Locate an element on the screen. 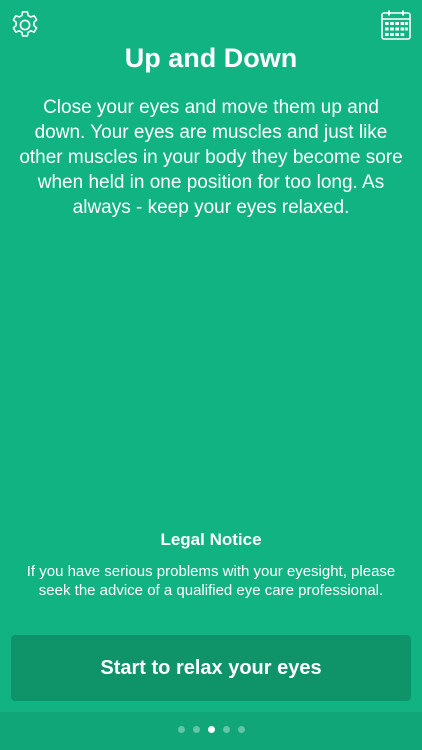 This screenshot has width=422, height=750. calendar-button is located at coordinates (396, 25).